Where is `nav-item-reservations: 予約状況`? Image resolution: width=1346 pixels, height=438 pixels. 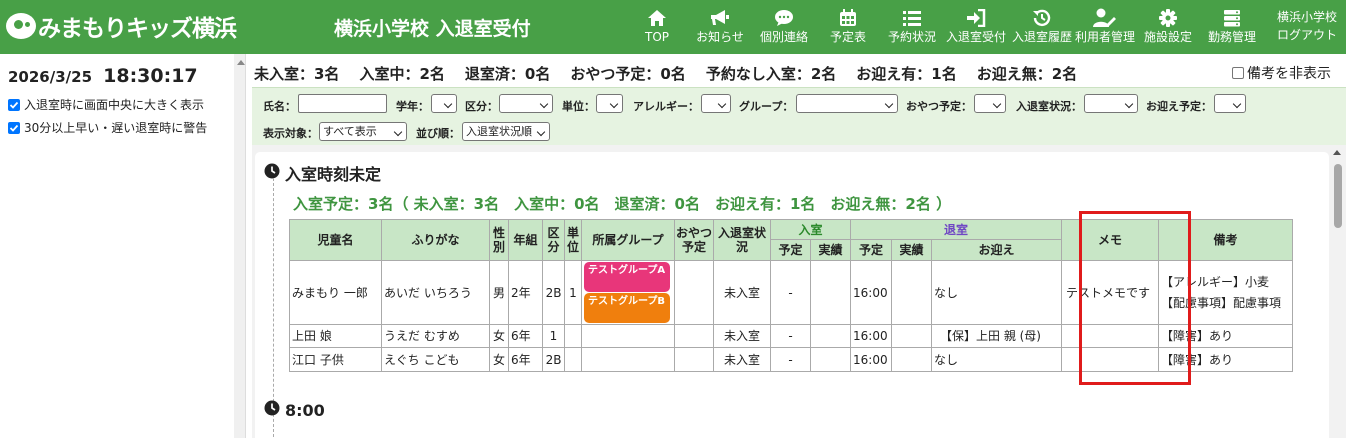 nav-item-reservations: 予約状況 is located at coordinates (912, 28).